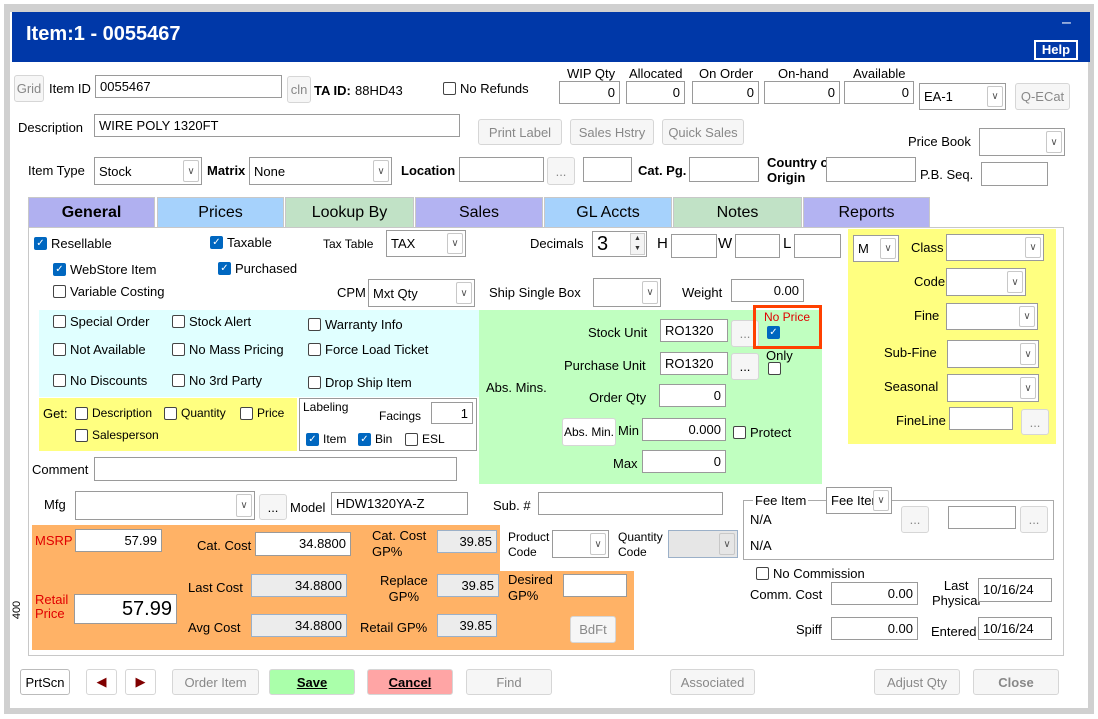 Image resolution: width=1098 pixels, height=719 pixels. What do you see at coordinates (694, 363) in the screenshot?
I see `purchase-unit-input: RO1320` at bounding box center [694, 363].